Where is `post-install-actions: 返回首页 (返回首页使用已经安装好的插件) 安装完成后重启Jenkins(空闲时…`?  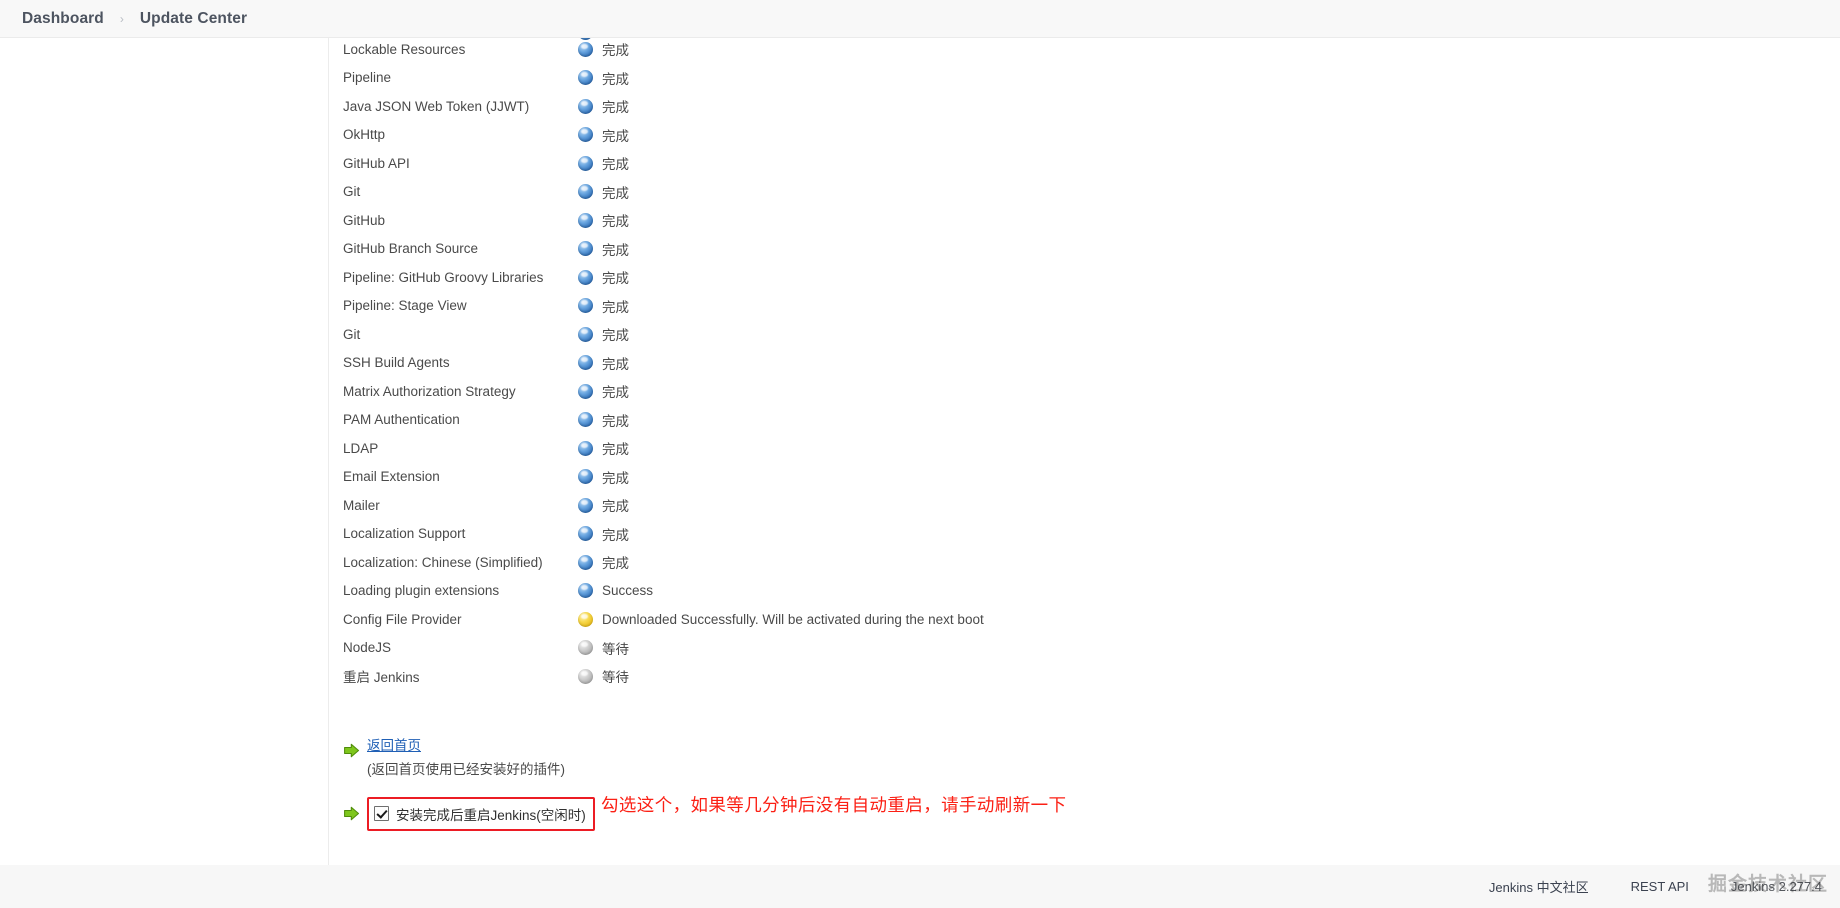 post-install-actions: 返回首页 (返回首页使用已经安装好的插件) 安装完成后重启Jenkins(空闲时… is located at coordinates (1084, 782).